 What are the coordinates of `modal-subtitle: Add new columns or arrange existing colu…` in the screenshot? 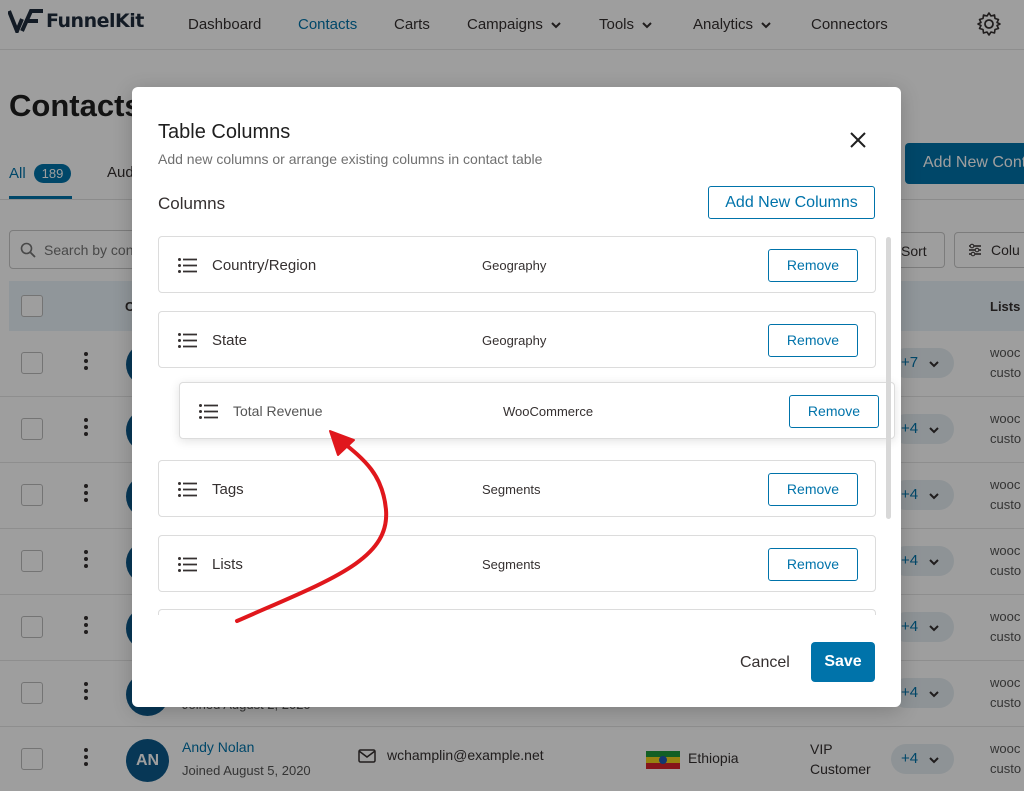 It's located at (350, 159).